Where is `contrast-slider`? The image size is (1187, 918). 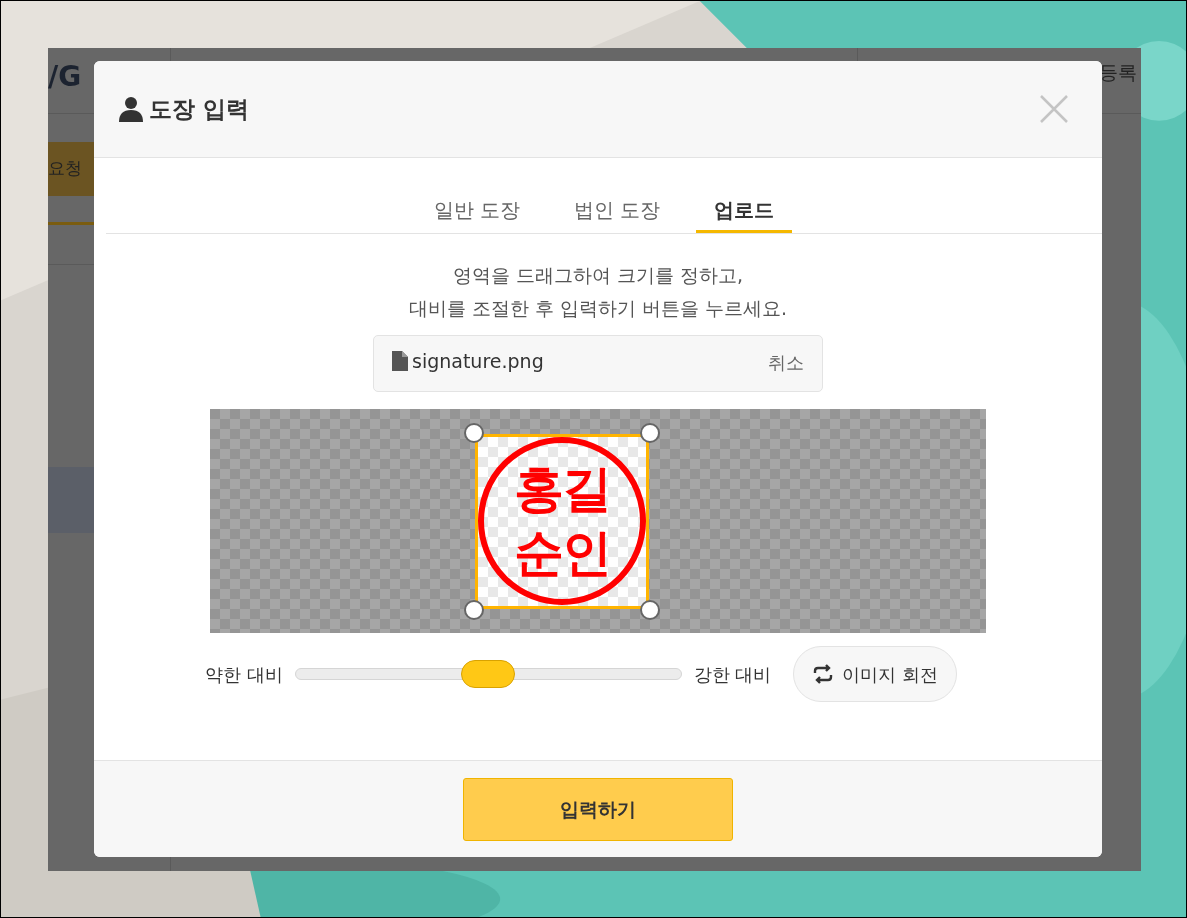 contrast-slider is located at coordinates (488, 674).